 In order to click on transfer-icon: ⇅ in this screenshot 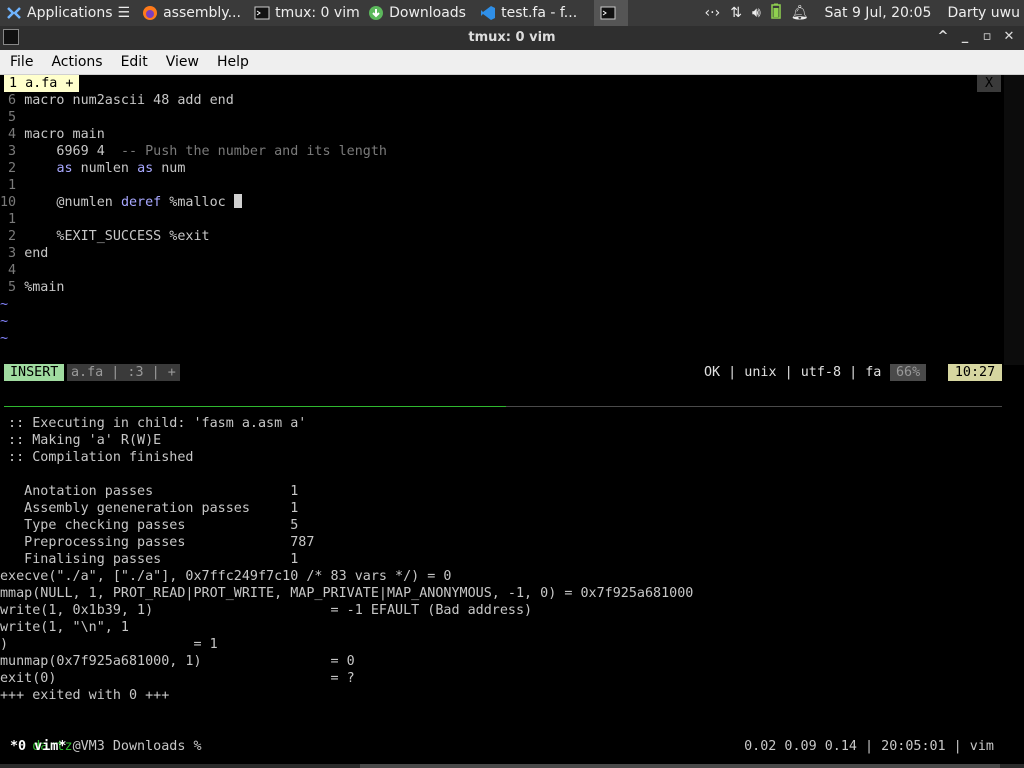, I will do `click(736, 13)`.